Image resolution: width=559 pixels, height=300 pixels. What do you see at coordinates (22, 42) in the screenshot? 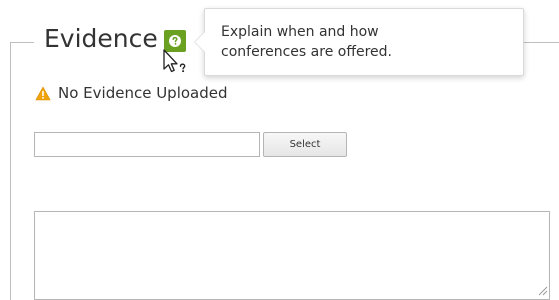
I see `fieldset-border-top-left` at bounding box center [22, 42].